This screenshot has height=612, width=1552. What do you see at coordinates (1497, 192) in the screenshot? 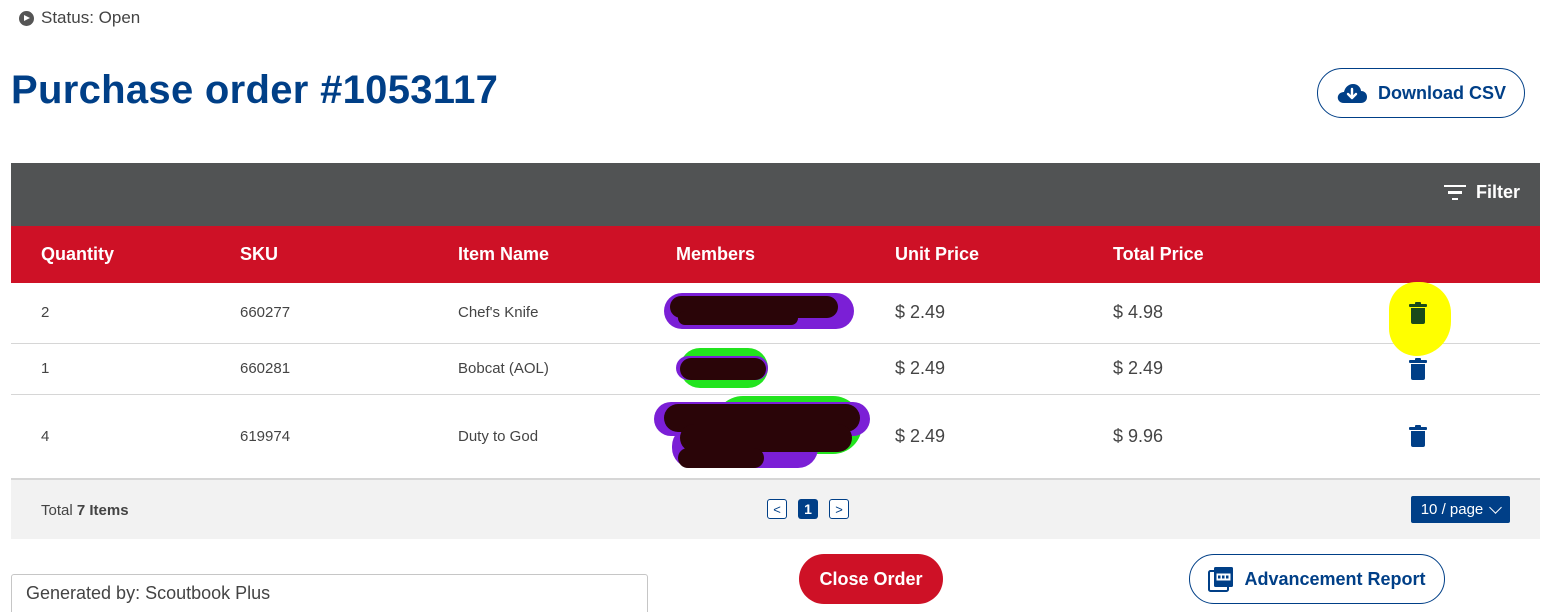
I see `filter-label: Filter` at bounding box center [1497, 192].